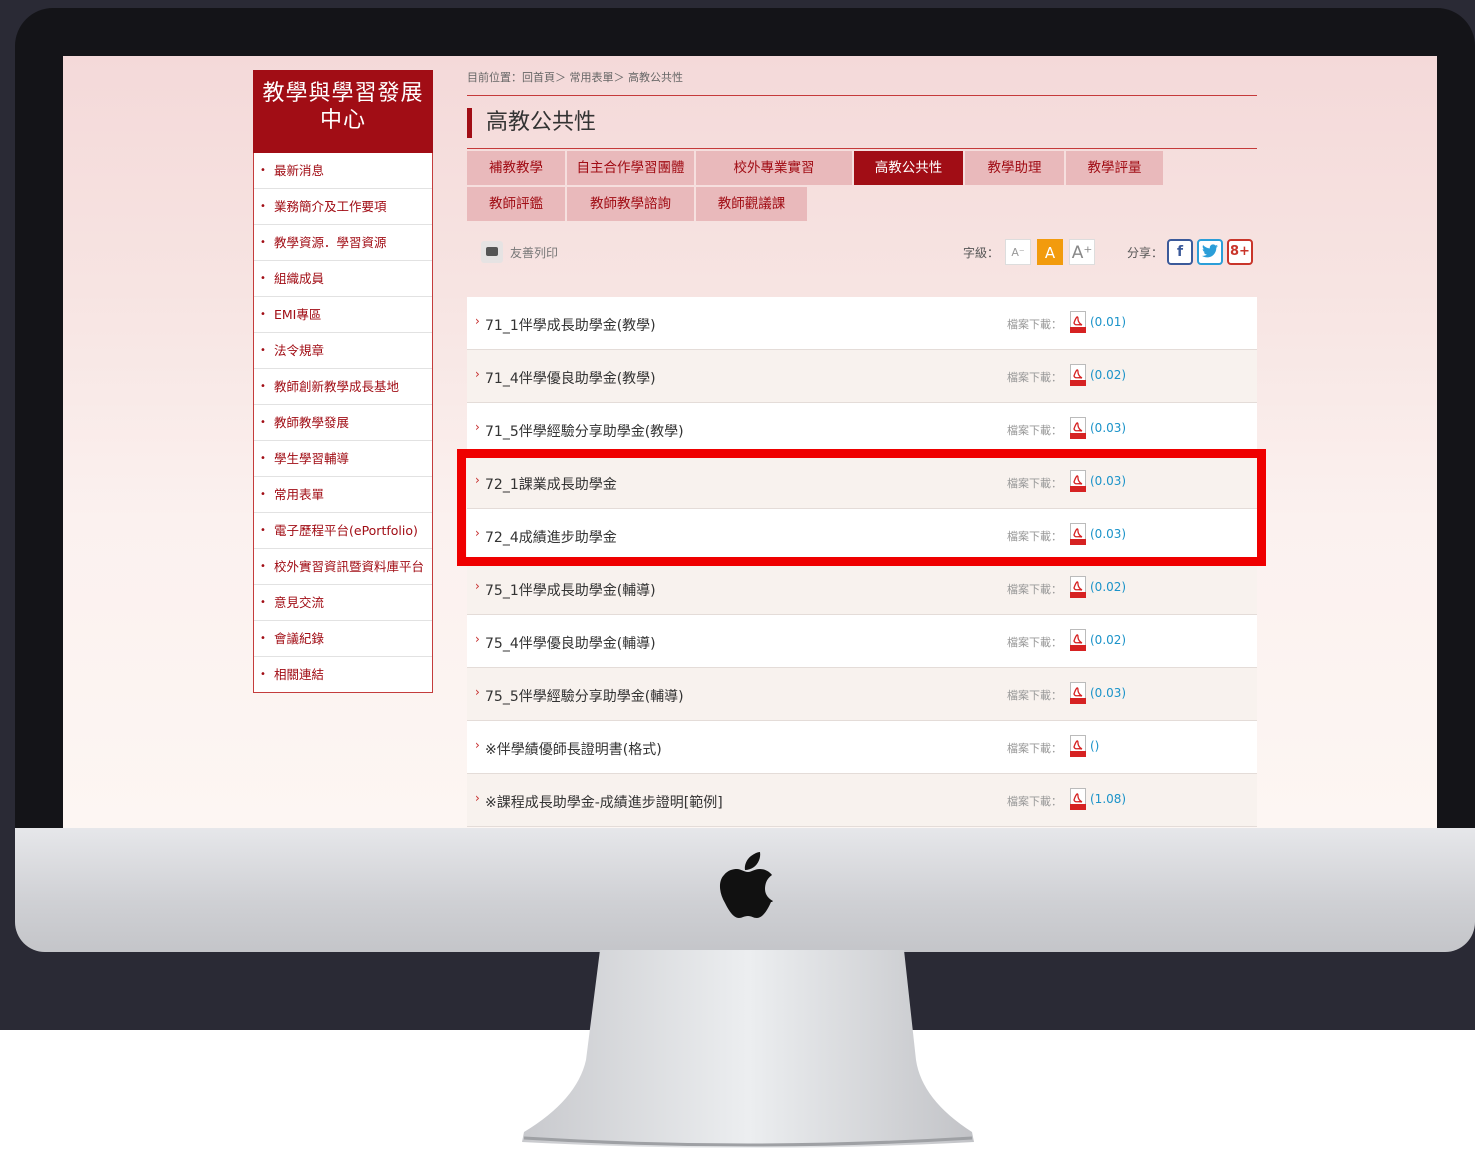 This screenshot has height=1149, width=1475. What do you see at coordinates (343, 111) in the screenshot?
I see `site-title: 教學與學習發展中心` at bounding box center [343, 111].